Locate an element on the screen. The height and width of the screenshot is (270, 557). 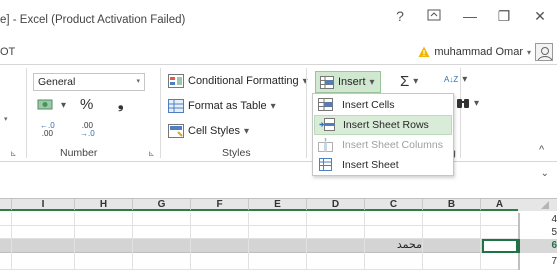
column-header-H: H is located at coordinates (103, 204).